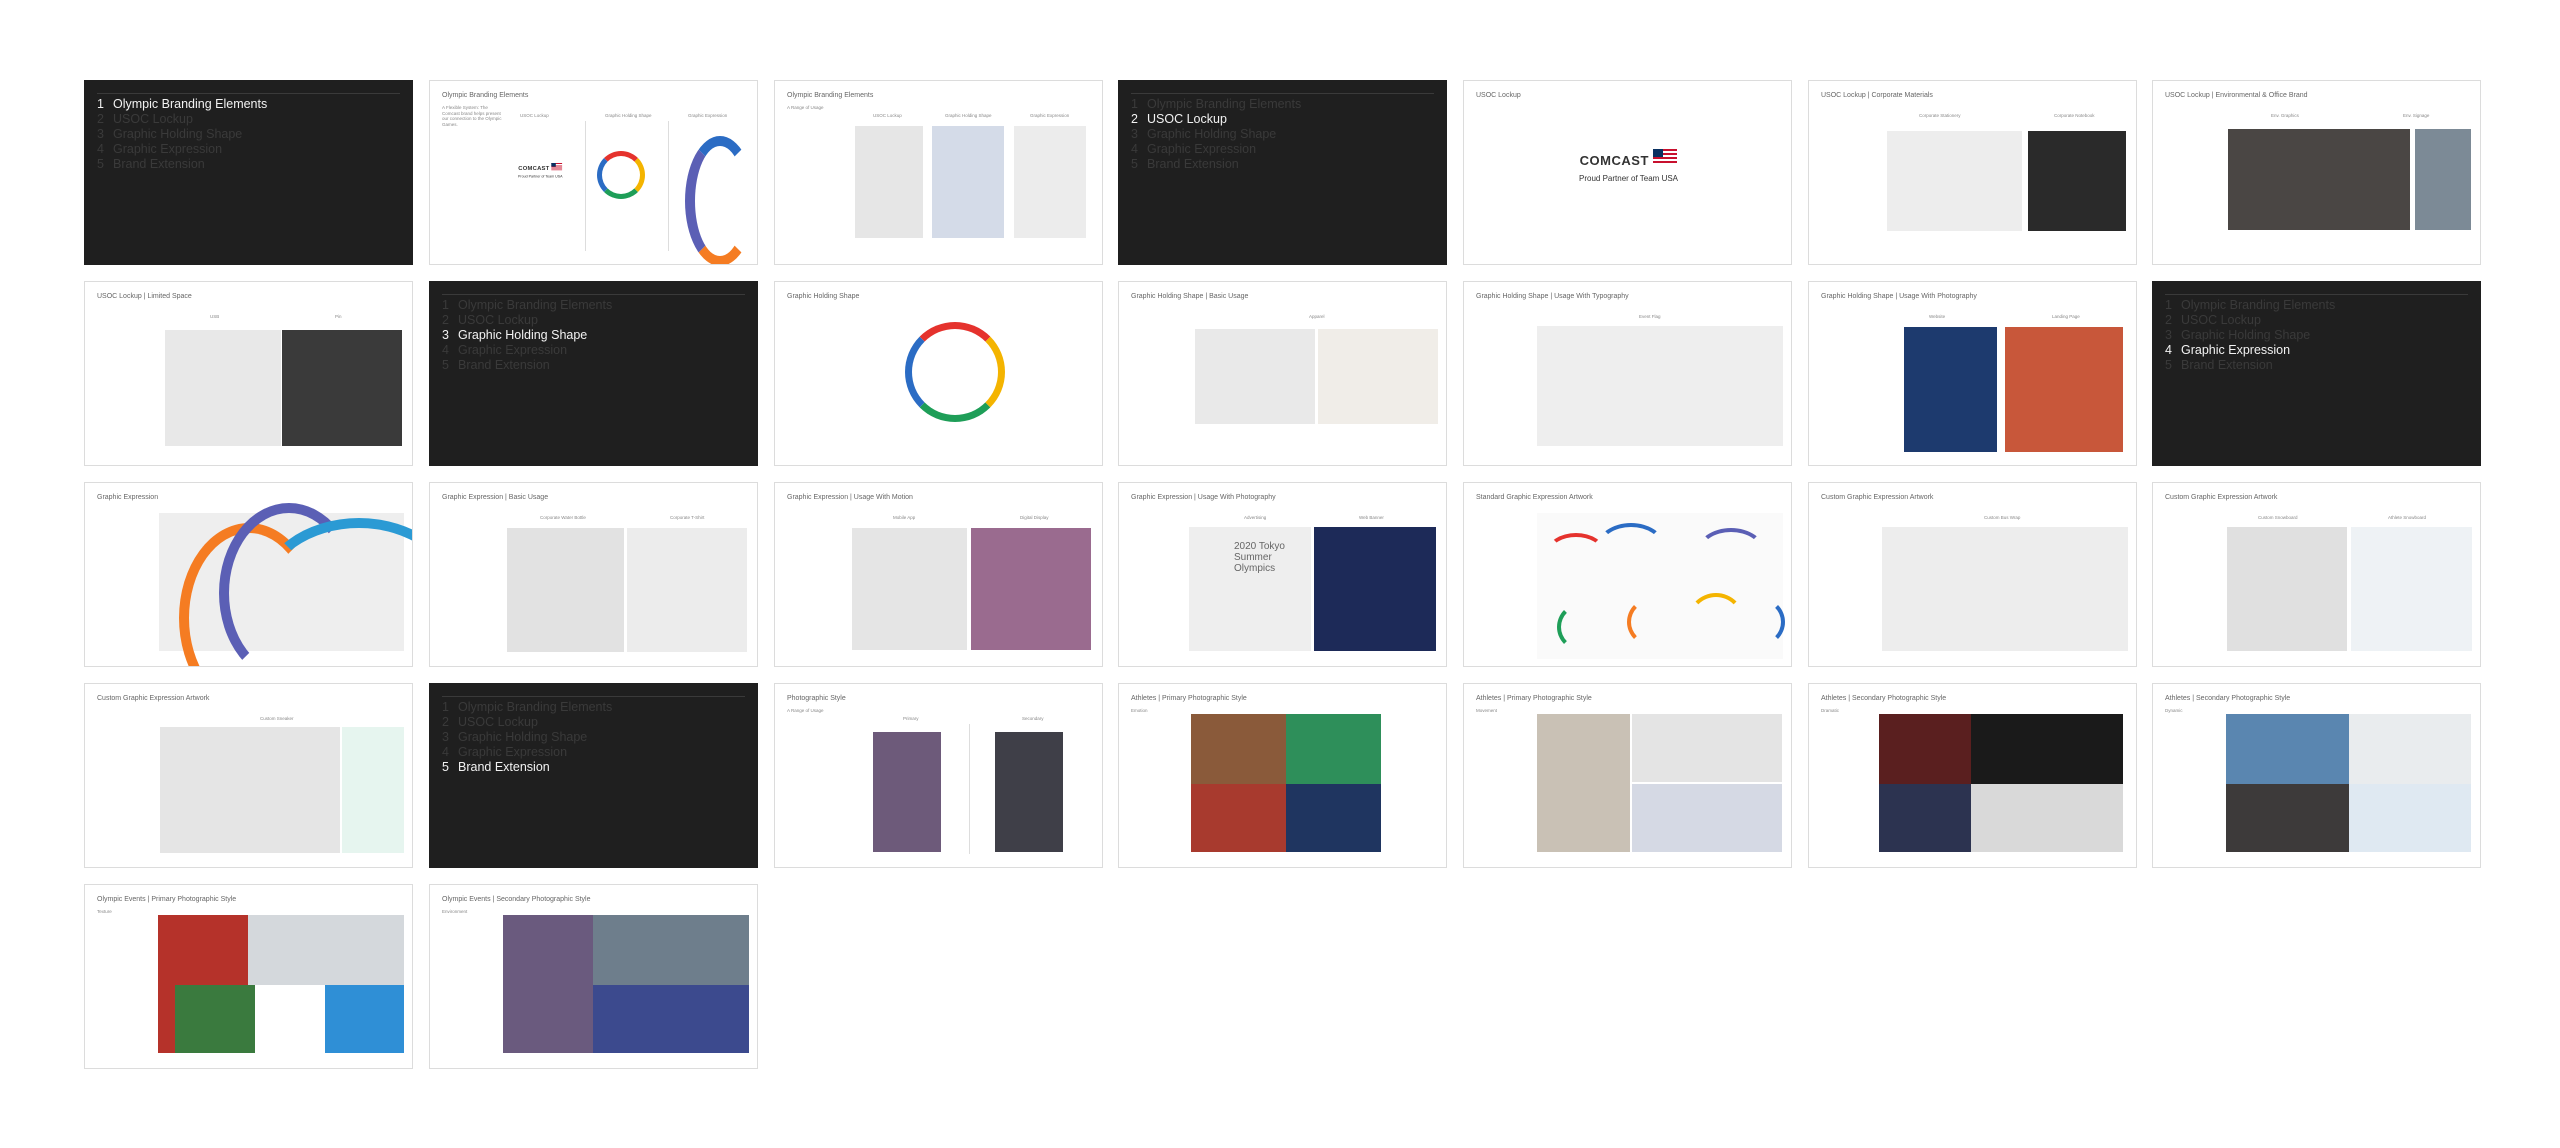  I want to click on business-card-photo, so click(889, 182).